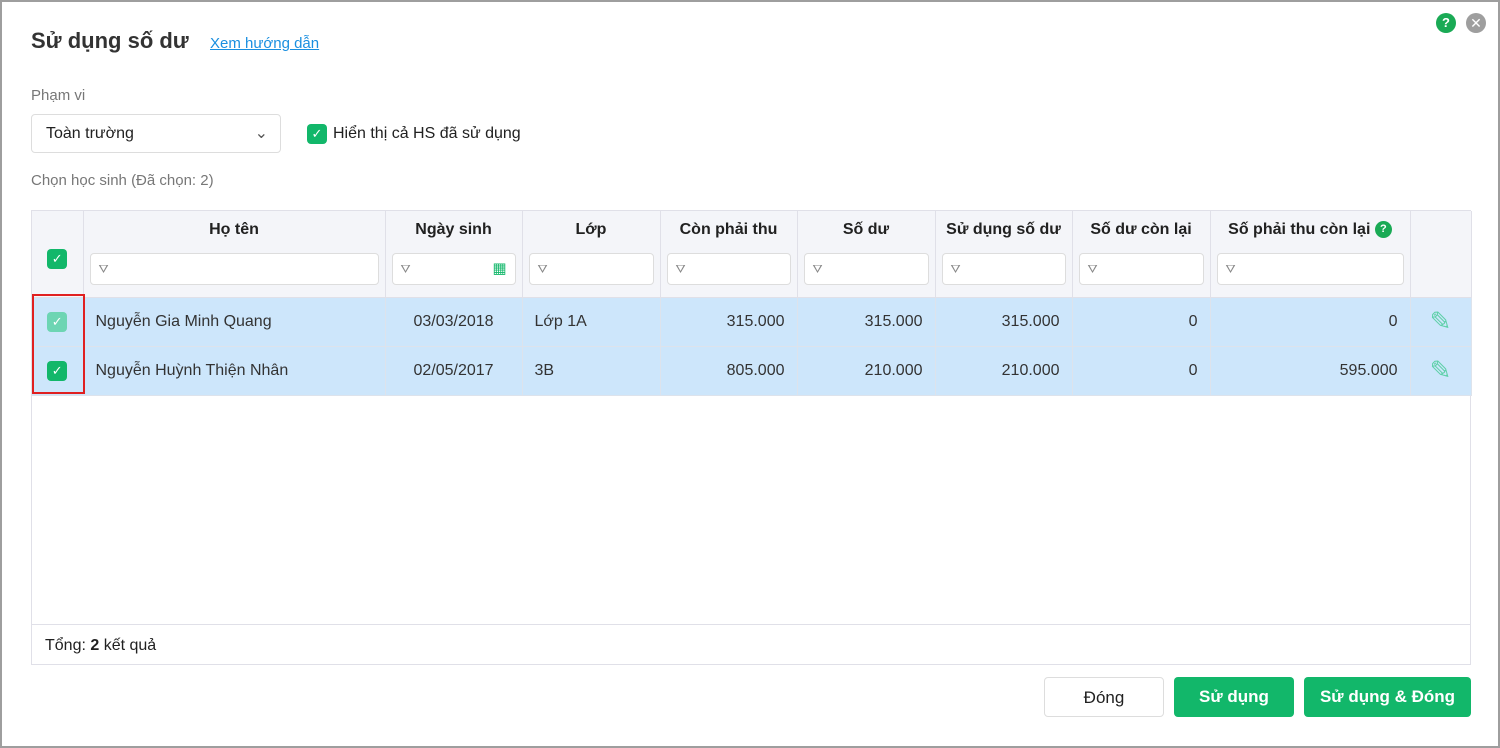 The image size is (1500, 748). Describe the element at coordinates (591, 269) in the screenshot. I see `filter-class: ⛛` at that location.